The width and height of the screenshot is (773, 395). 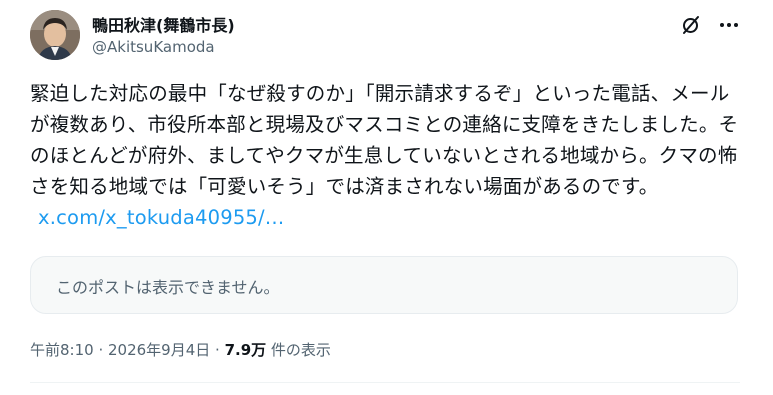 I want to click on views-count: 7.9万, so click(x=246, y=350).